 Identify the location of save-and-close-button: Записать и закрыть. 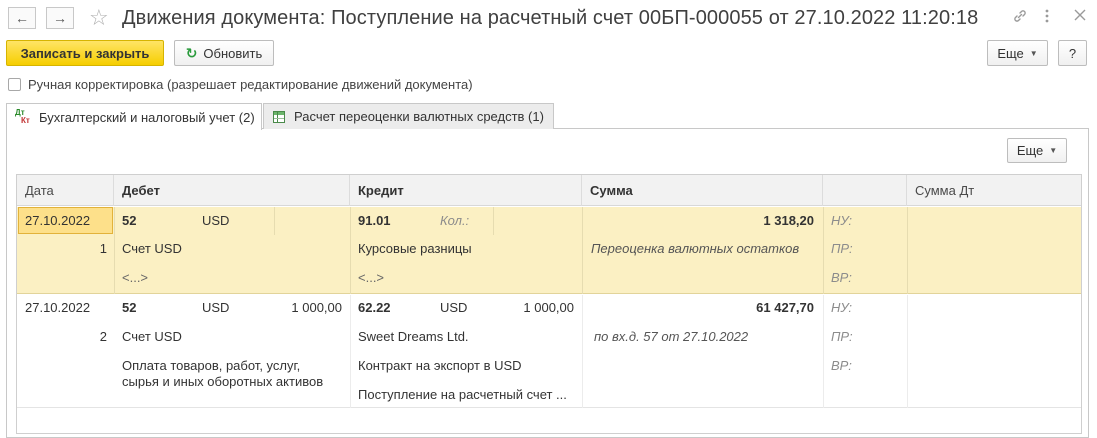
(85, 53).